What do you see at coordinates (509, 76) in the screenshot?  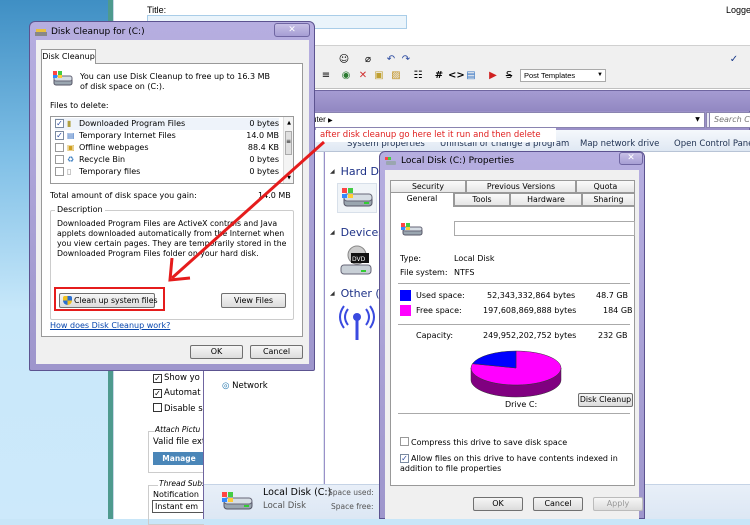 I see `strikethrough-icon: S` at bounding box center [509, 76].